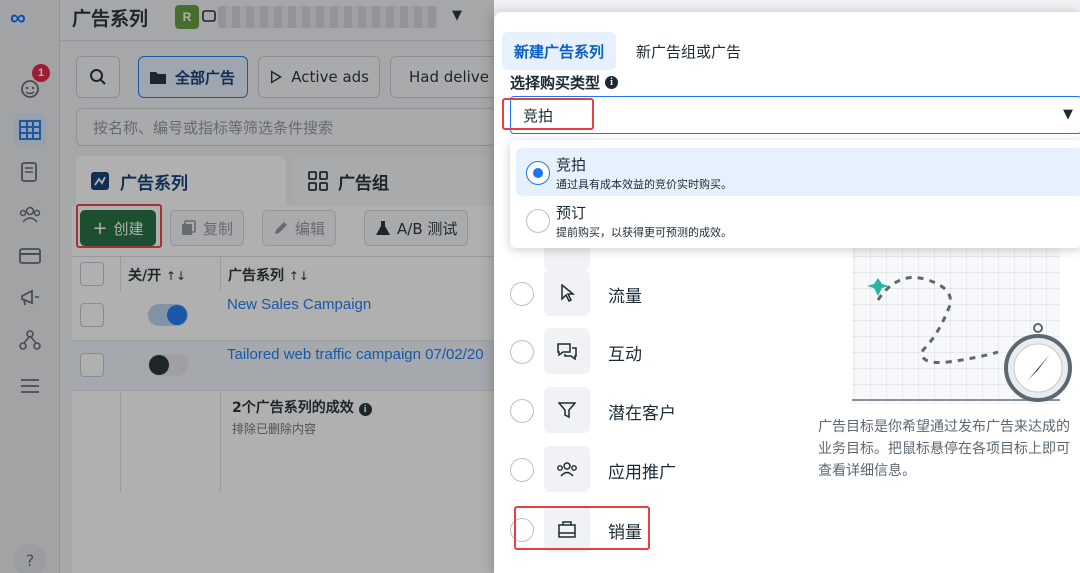 The image size is (1080, 573). Describe the element at coordinates (571, 213) in the screenshot. I see `option-title: 预订` at that location.